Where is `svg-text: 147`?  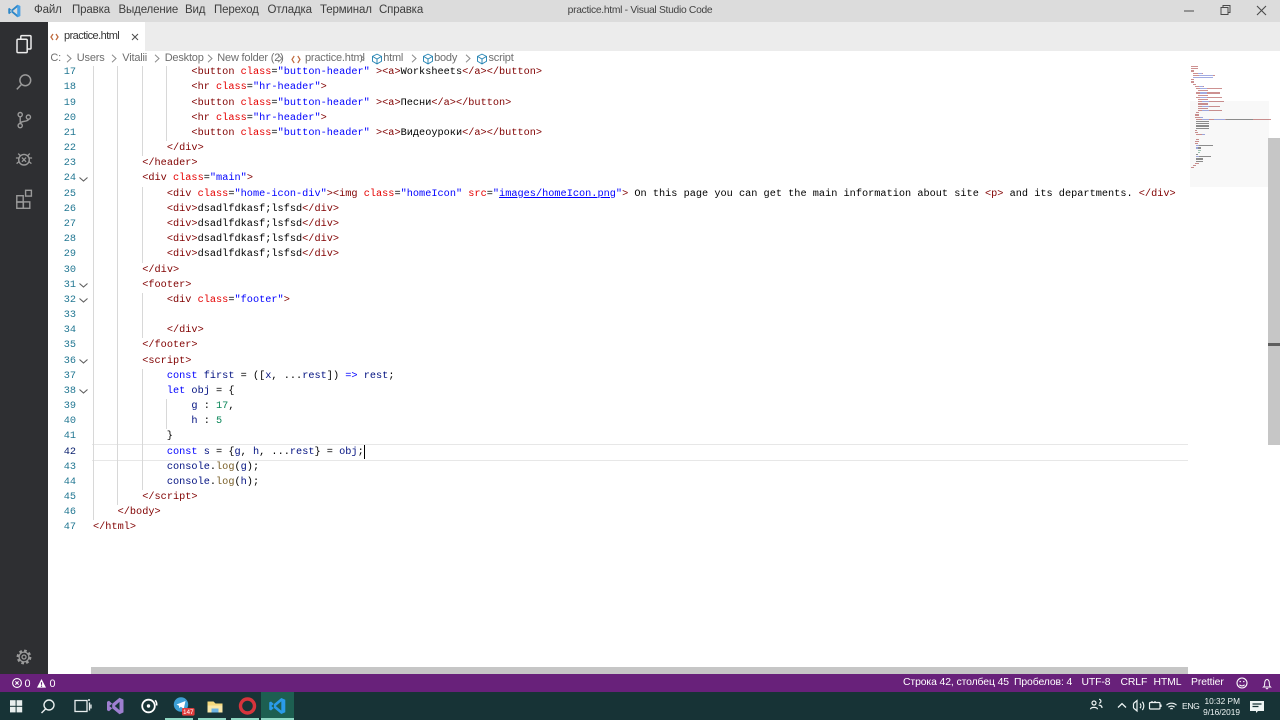
svg-text: 147 is located at coordinates (188, 712).